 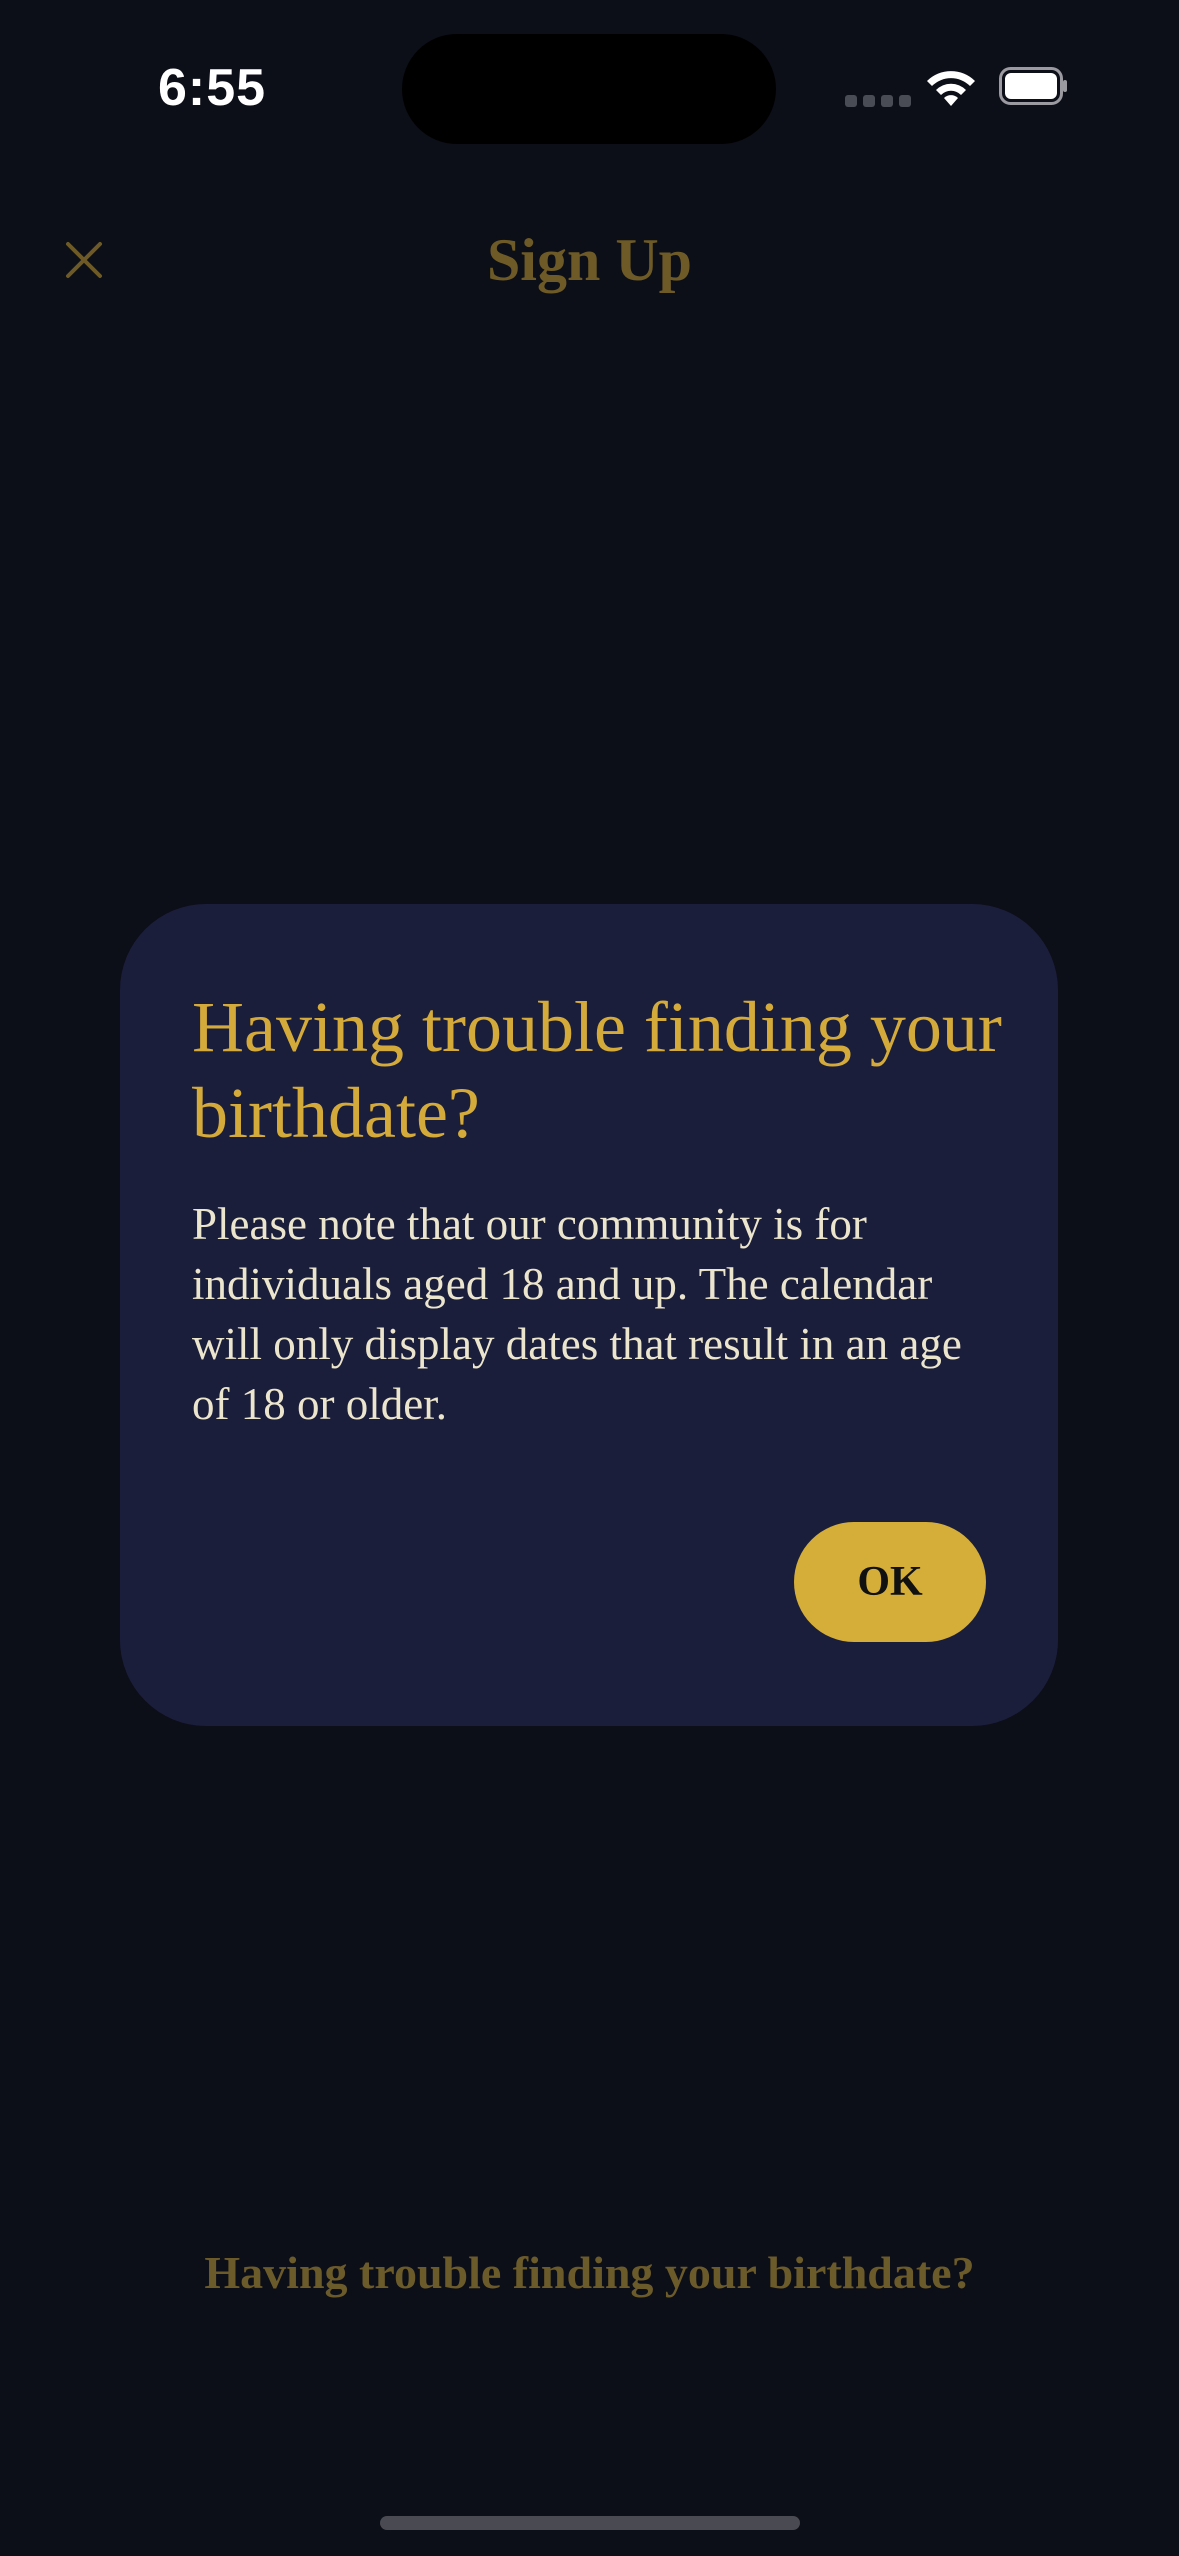 I want to click on battery-icon, so click(x=1033, y=86).